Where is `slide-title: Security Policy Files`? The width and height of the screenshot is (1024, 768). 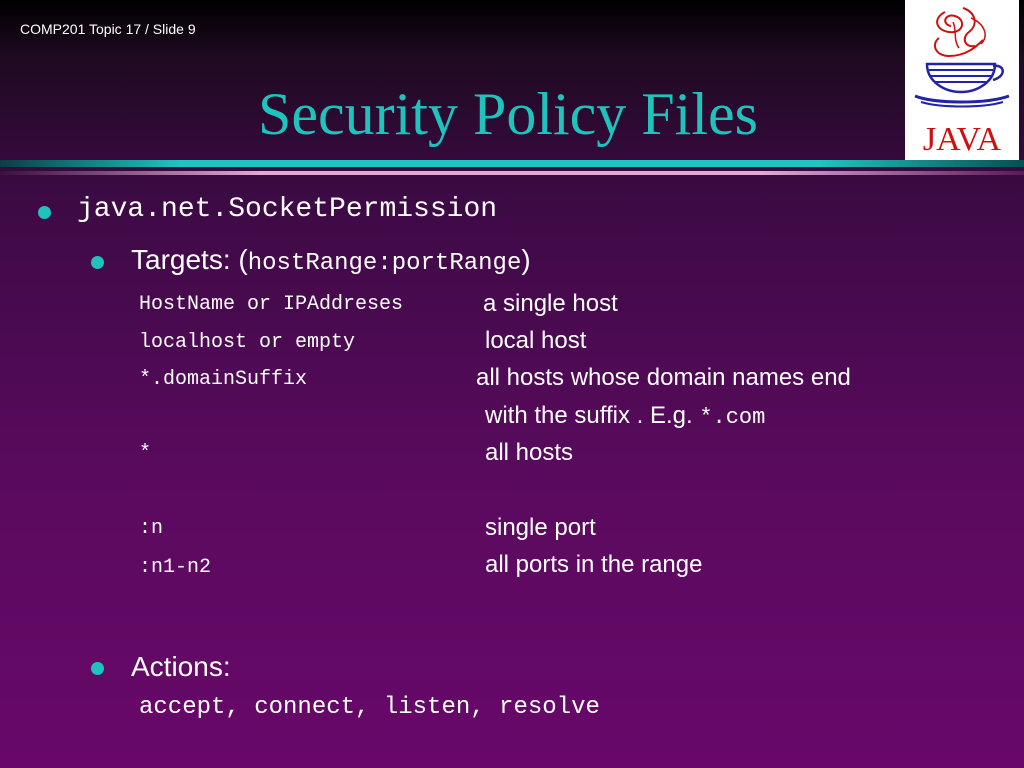
slide-title: Security Policy Files is located at coordinates (508, 114).